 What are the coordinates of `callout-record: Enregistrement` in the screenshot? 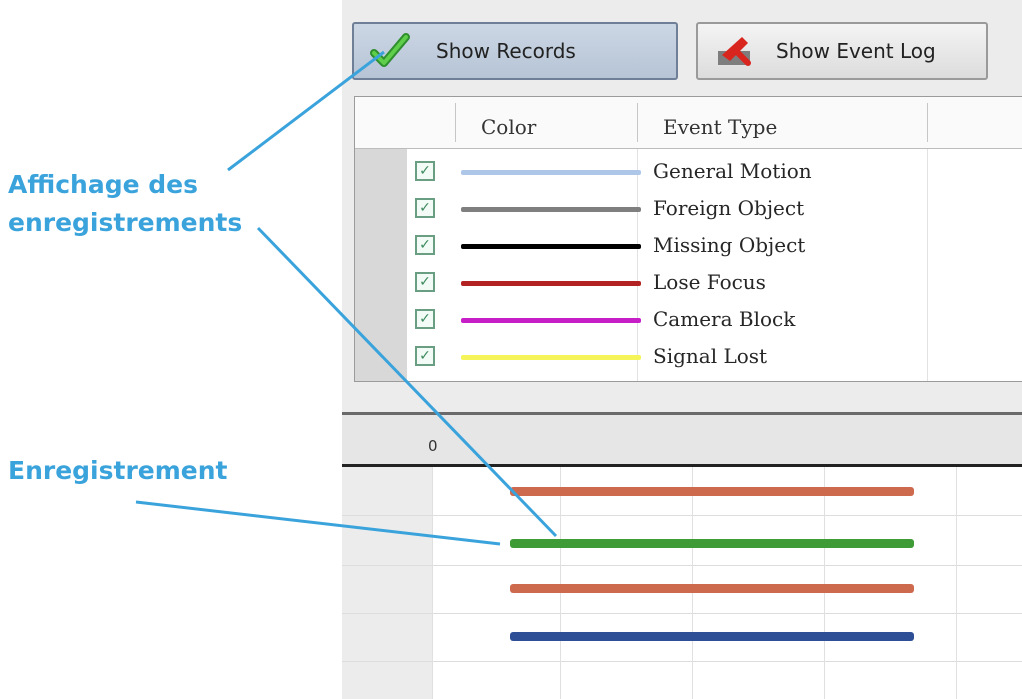 It's located at (118, 470).